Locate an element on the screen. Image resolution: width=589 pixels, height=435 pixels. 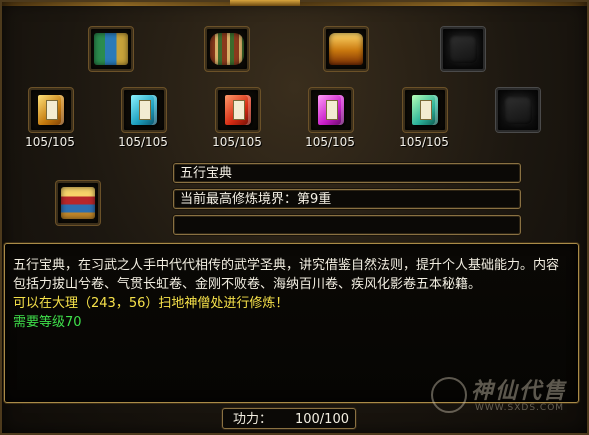
manual-name-field: 五行宝典 is located at coordinates (347, 173).